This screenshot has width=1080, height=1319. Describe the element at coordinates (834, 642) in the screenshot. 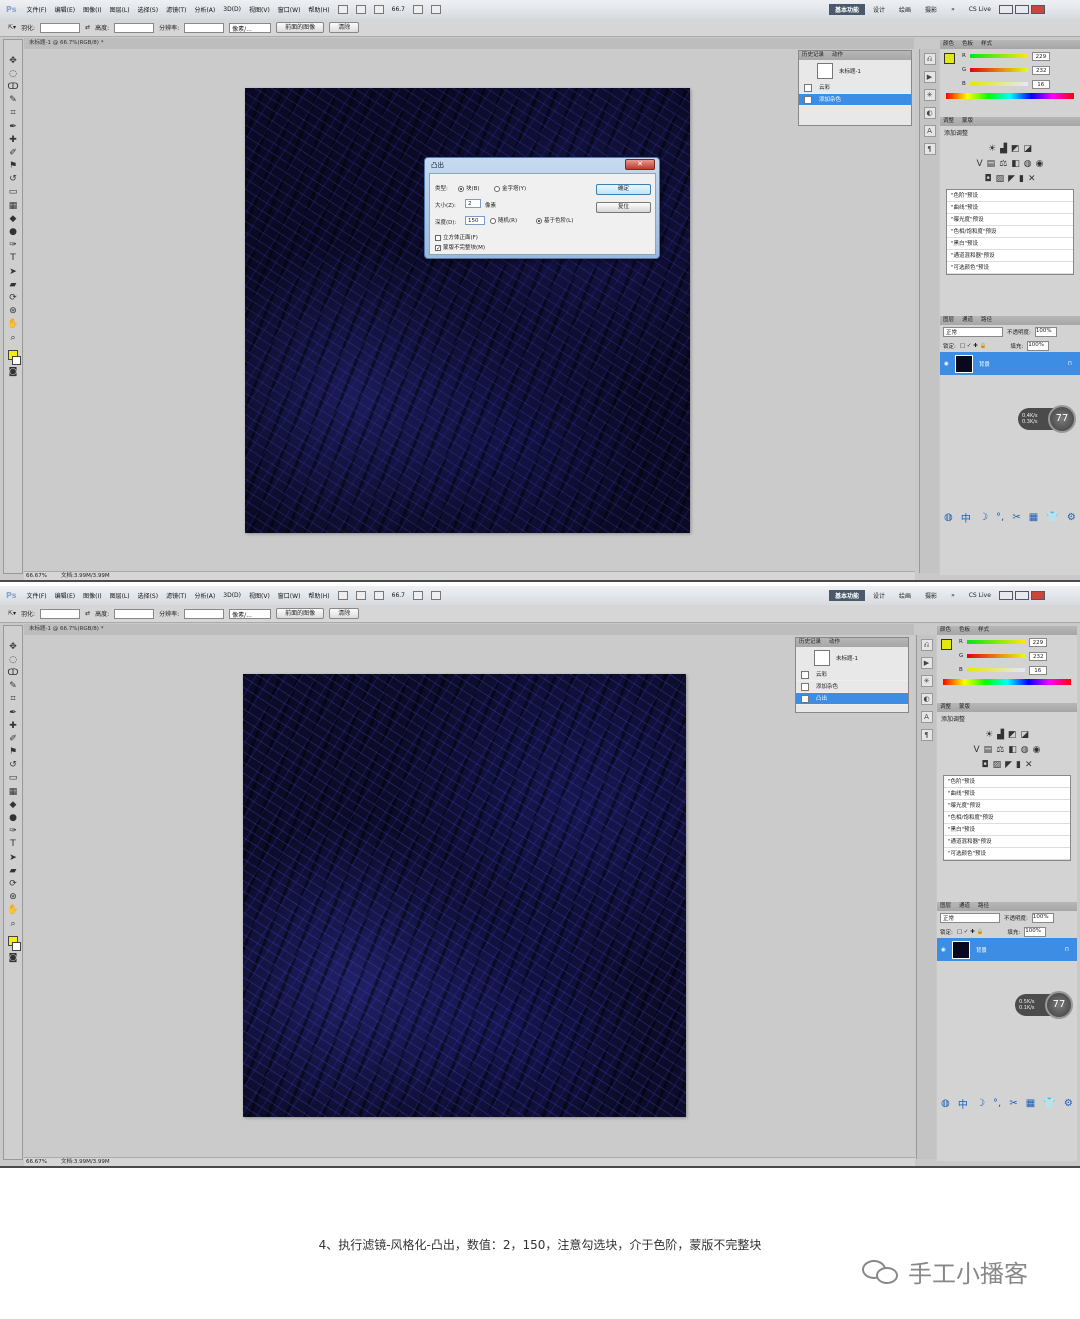

I see `tab-actions: 动作` at that location.